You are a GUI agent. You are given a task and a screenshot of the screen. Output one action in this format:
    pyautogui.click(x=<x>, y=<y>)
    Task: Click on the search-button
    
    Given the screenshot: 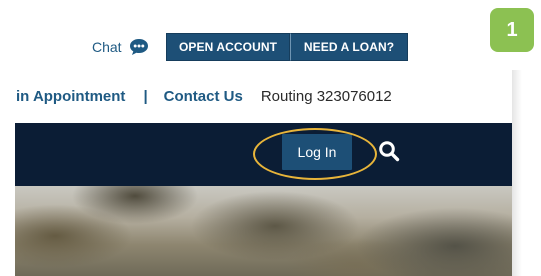 What is the action you would take?
    pyautogui.click(x=389, y=153)
    